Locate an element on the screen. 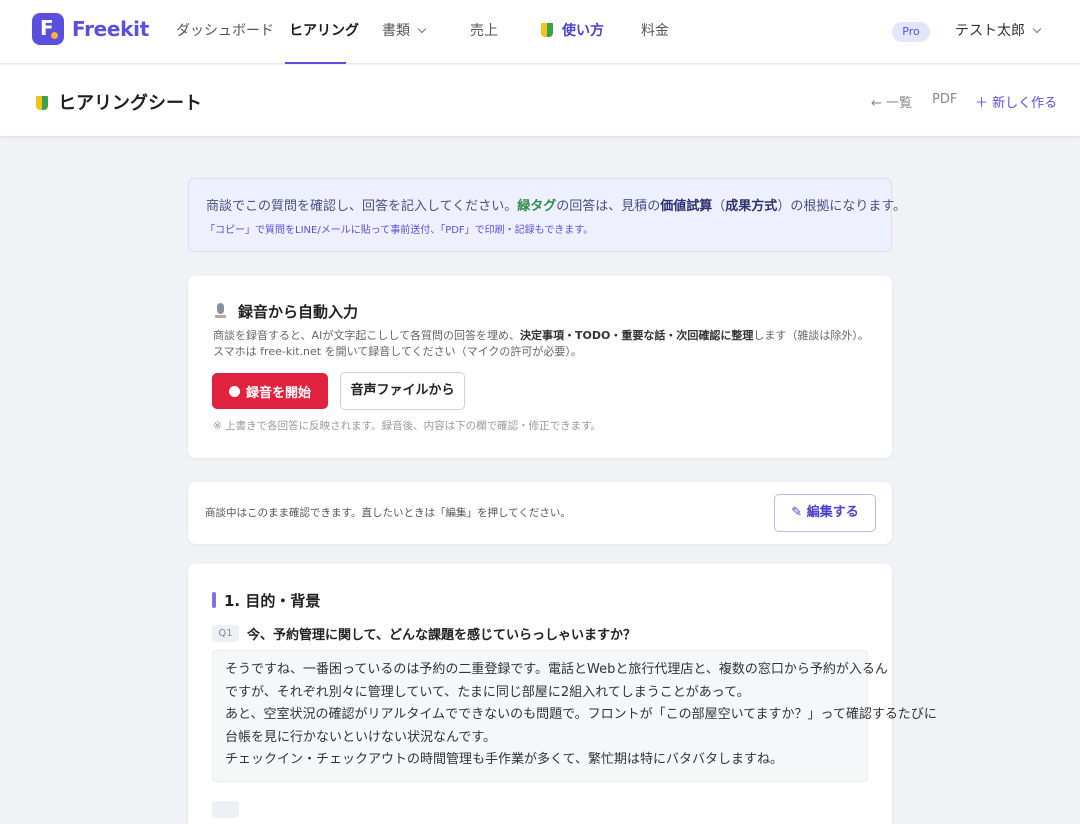  question-text: 今、予約管理に関して、どんな課題を感じていらっしゃいますか？ is located at coordinates (441, 635).